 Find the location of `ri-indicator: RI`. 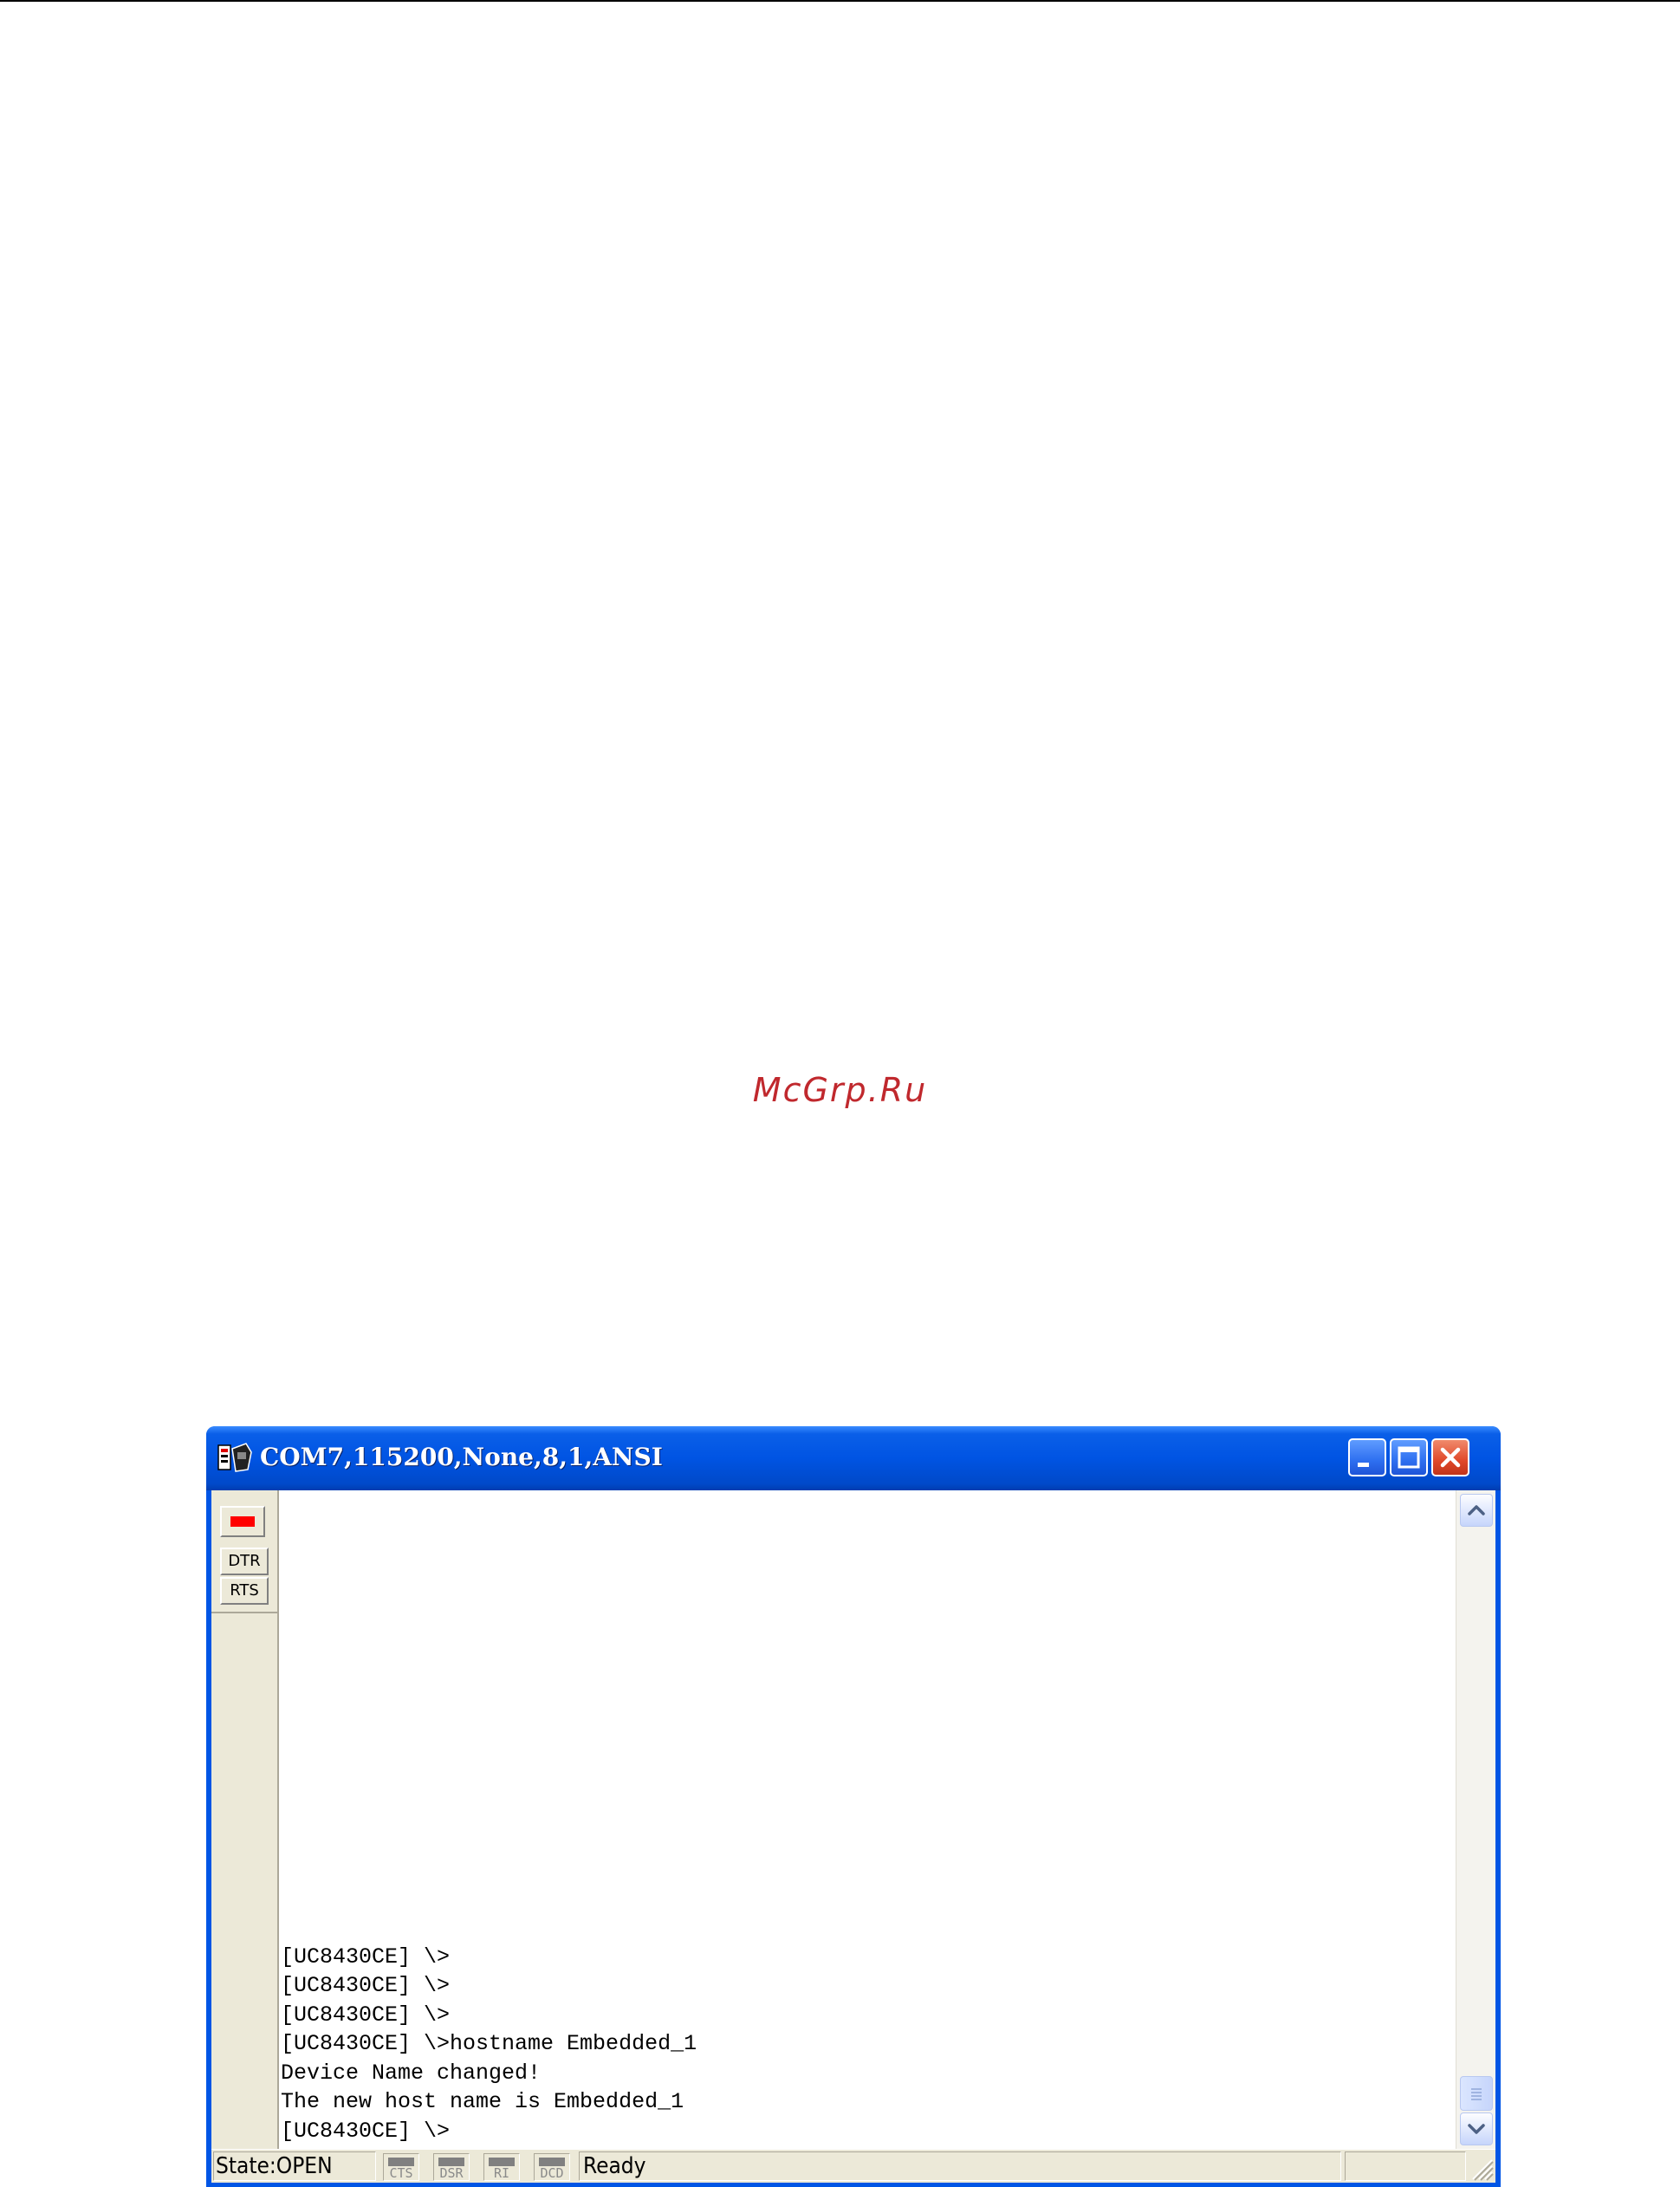

ri-indicator: RI is located at coordinates (501, 2167).